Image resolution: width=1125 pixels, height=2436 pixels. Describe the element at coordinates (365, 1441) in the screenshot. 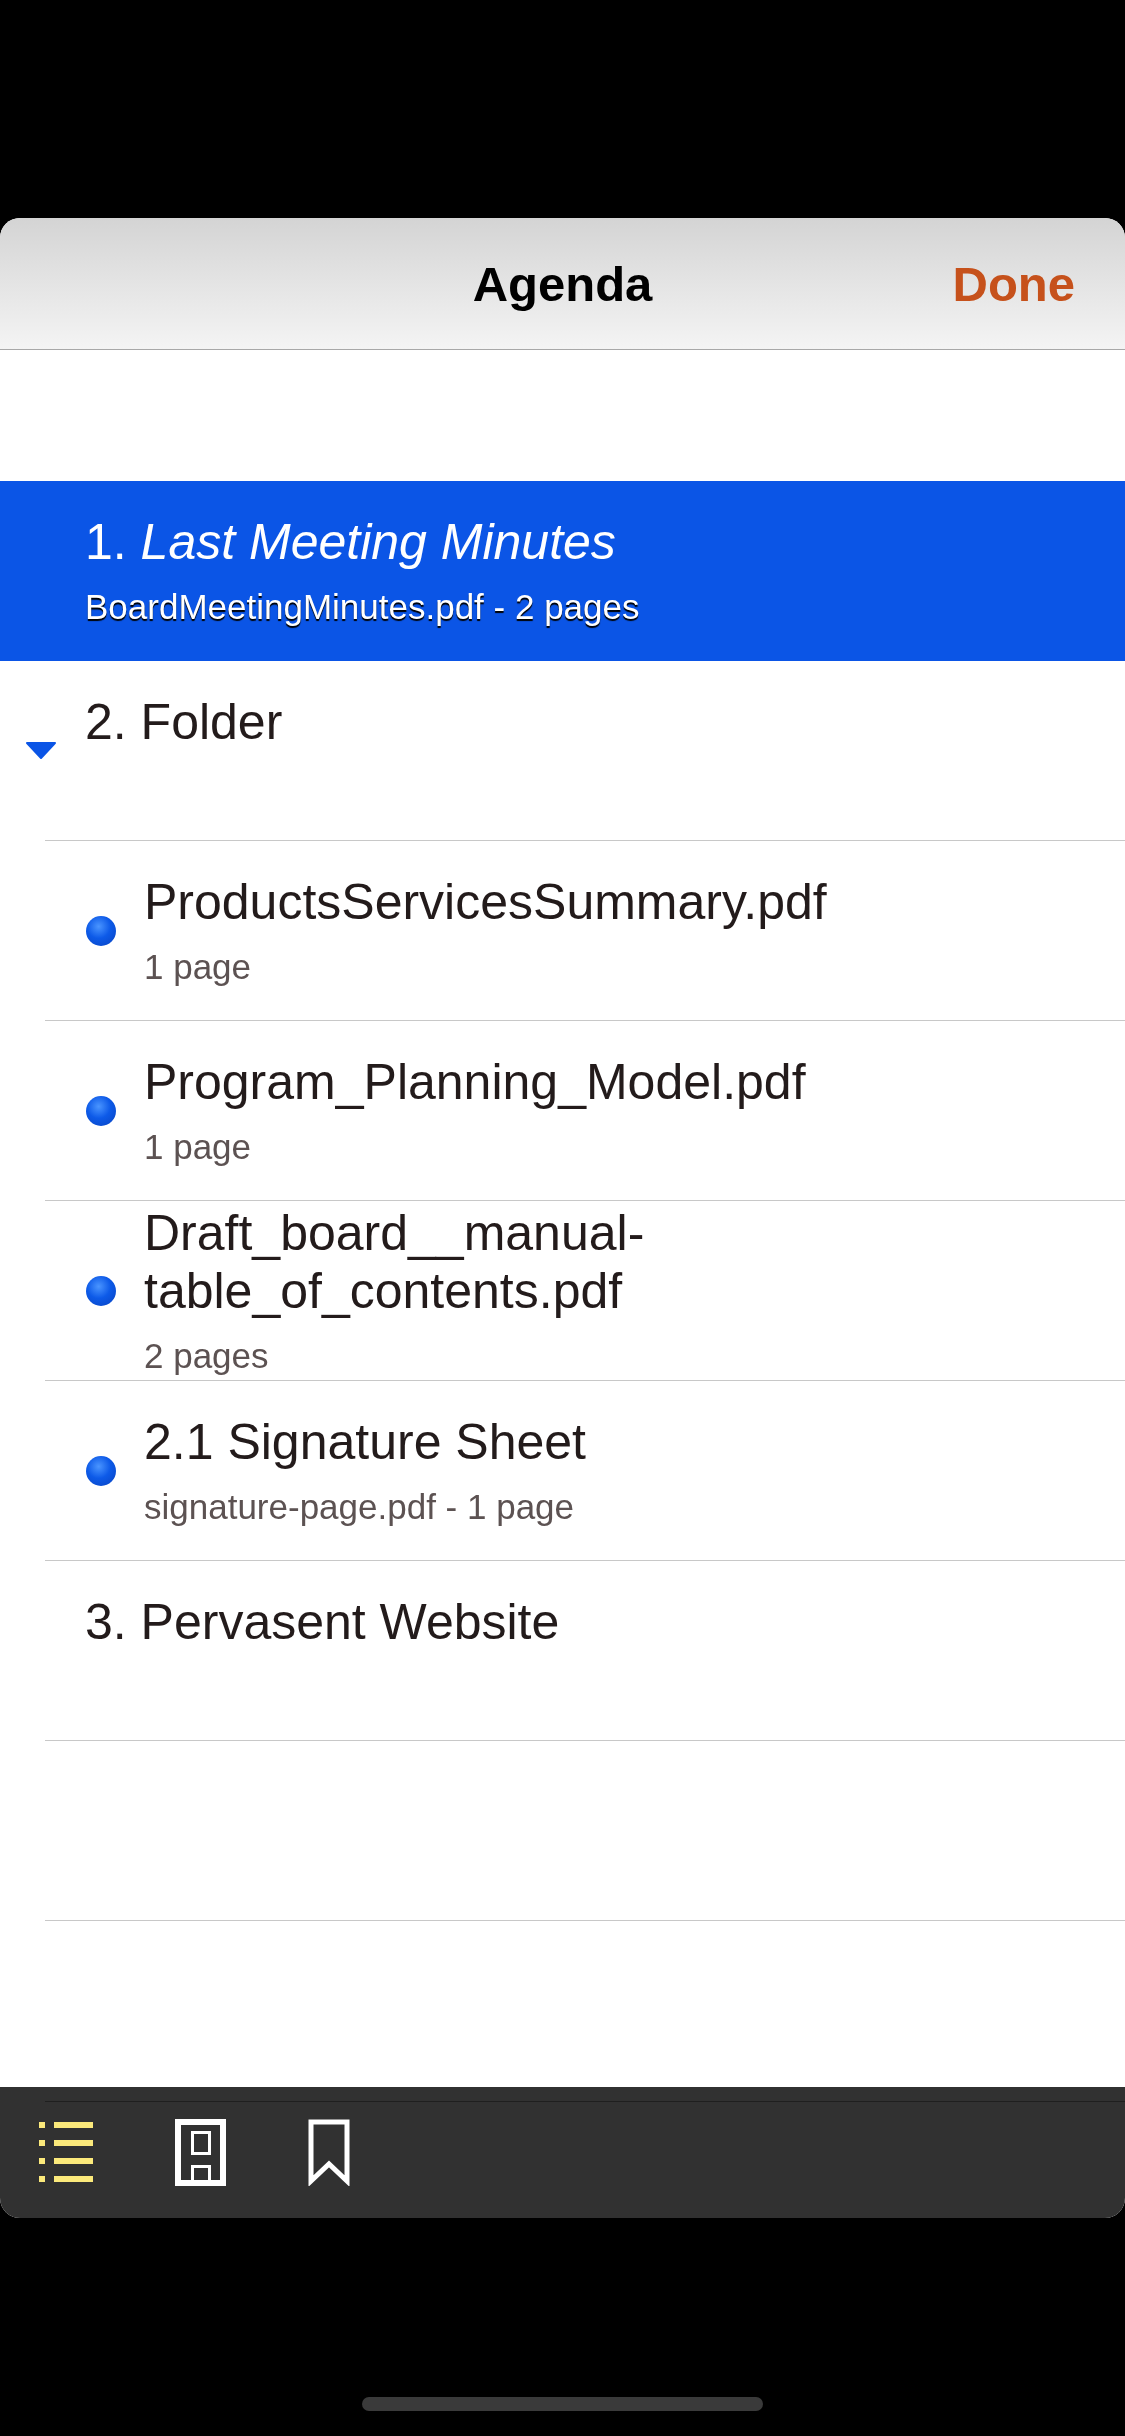

I see `item-title: 2.1 Signature Sheet` at that location.